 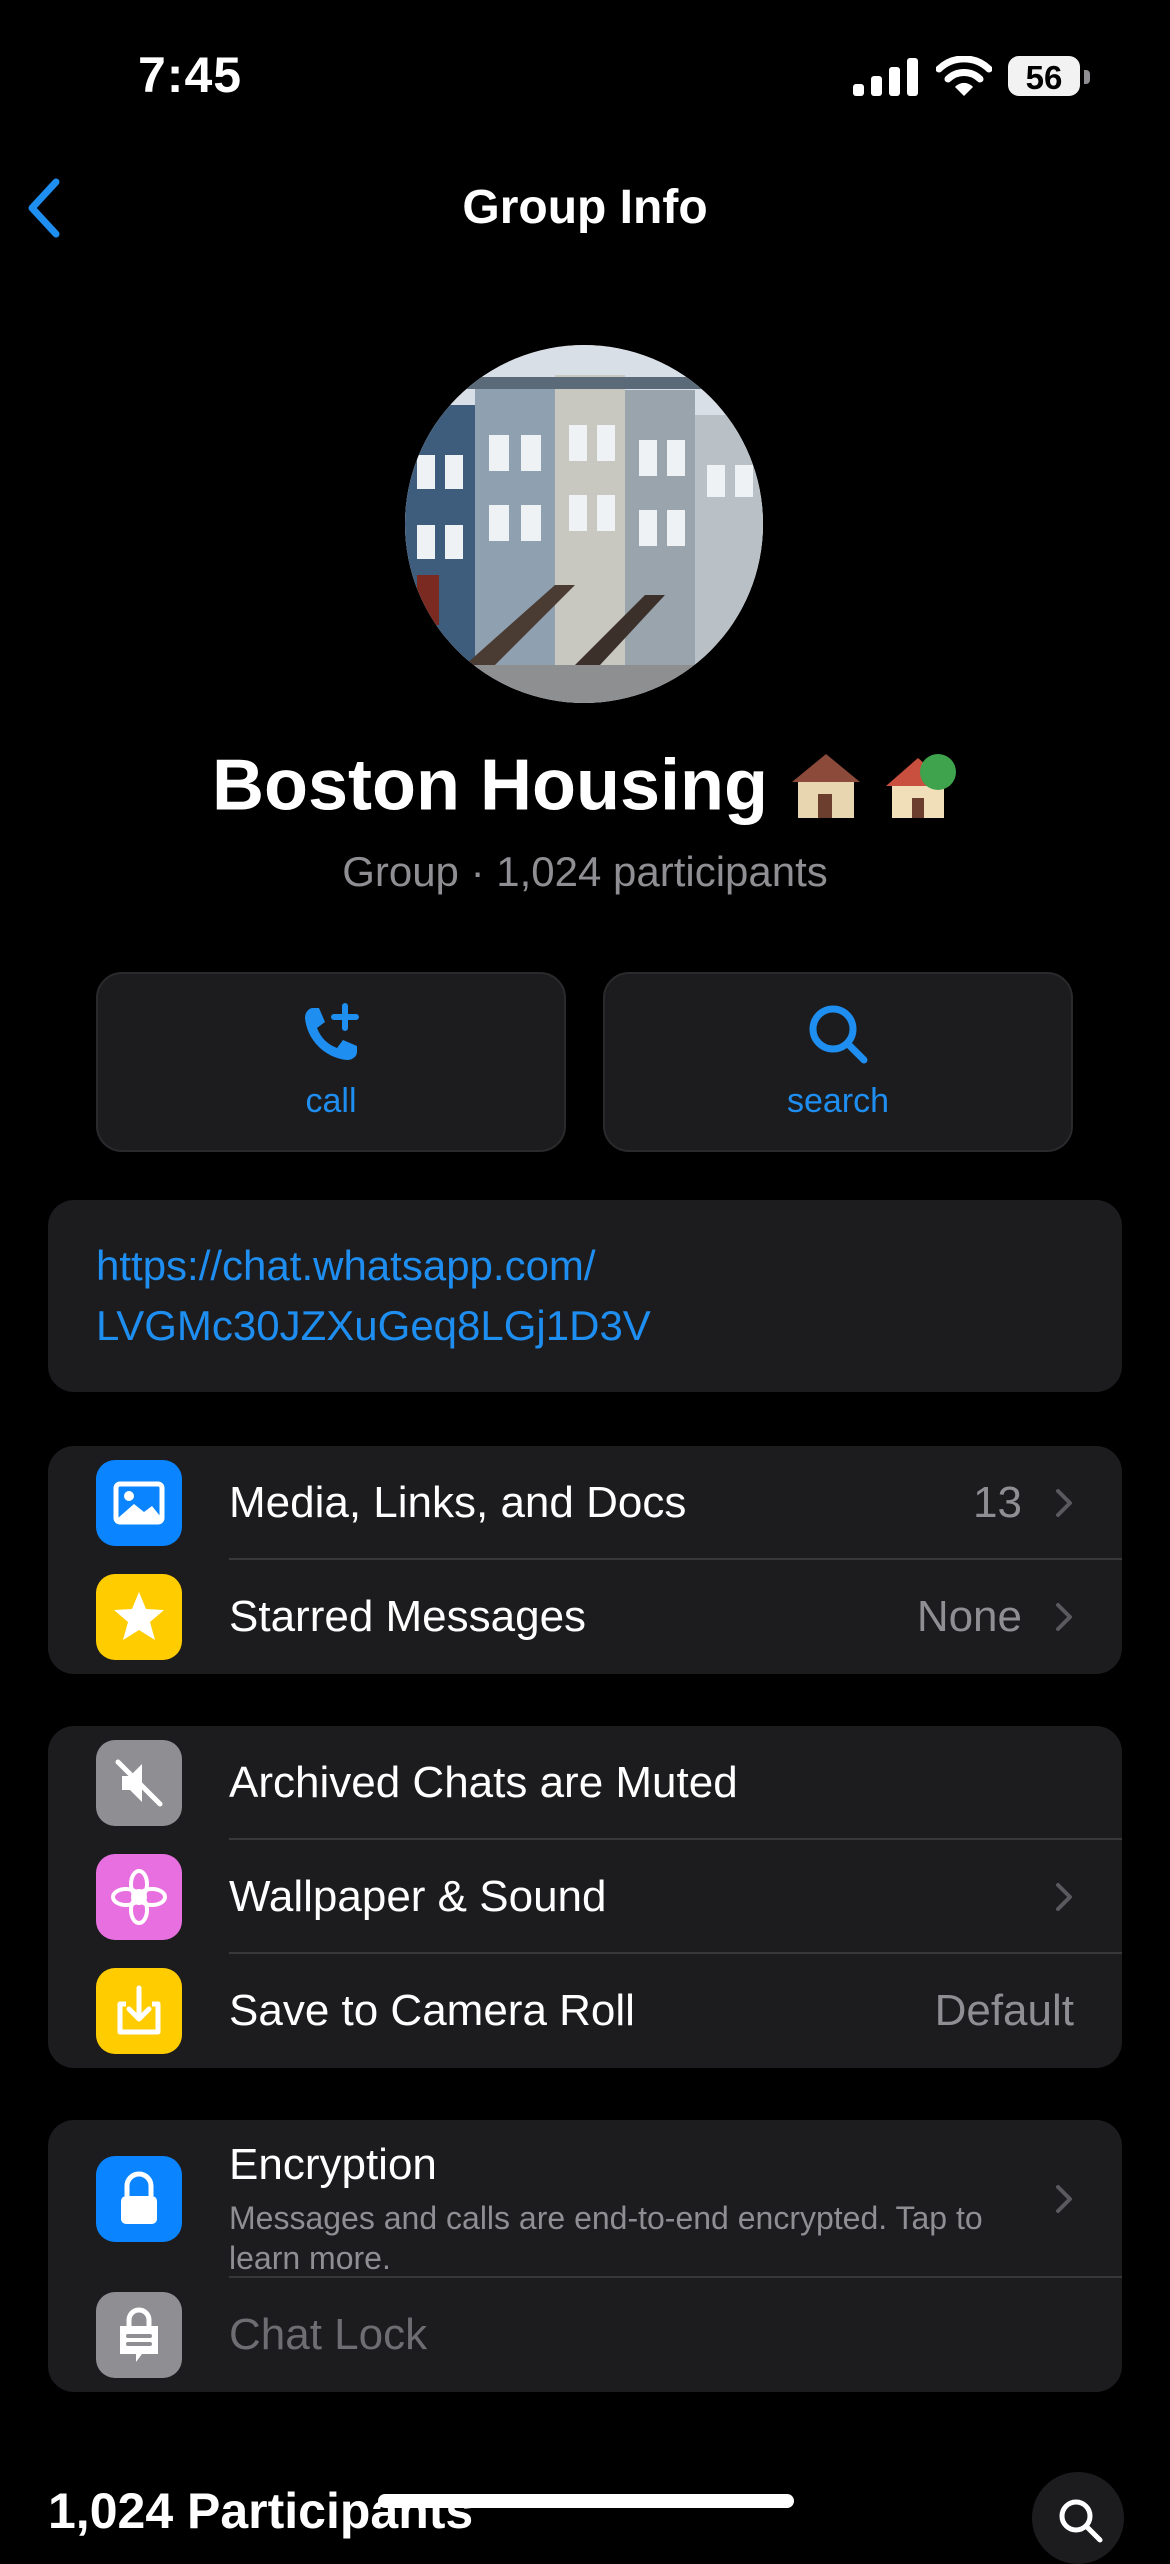 I want to click on invite-link-line2: LVGMc30JZXuGeq8LGj1D3V, so click(x=585, y=1326).